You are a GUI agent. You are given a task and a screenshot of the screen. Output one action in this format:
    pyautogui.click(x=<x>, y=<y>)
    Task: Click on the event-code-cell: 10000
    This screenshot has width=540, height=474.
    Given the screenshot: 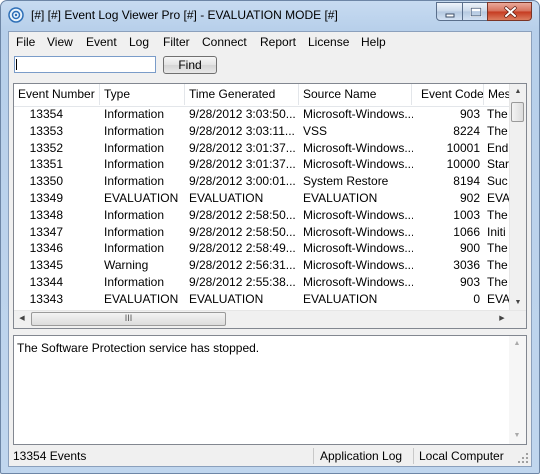 What is the action you would take?
    pyautogui.click(x=463, y=164)
    